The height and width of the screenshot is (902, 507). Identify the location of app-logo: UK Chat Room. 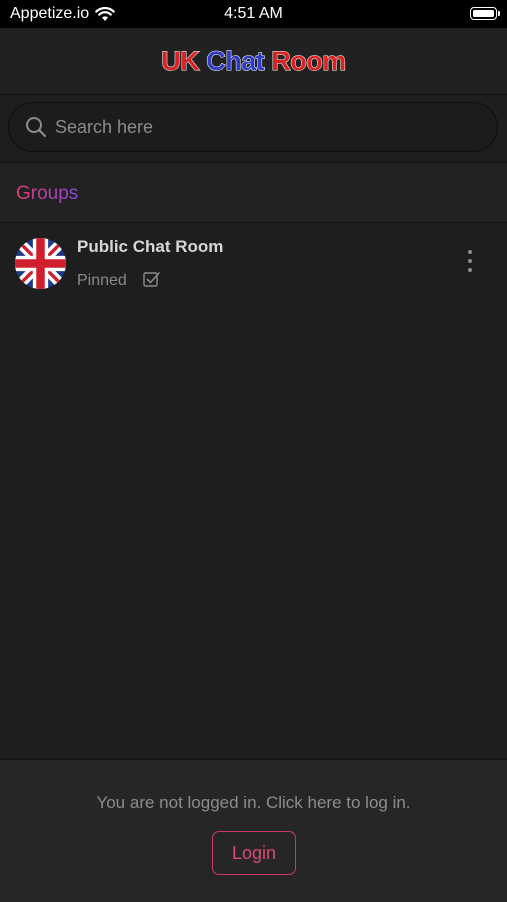
(254, 61).